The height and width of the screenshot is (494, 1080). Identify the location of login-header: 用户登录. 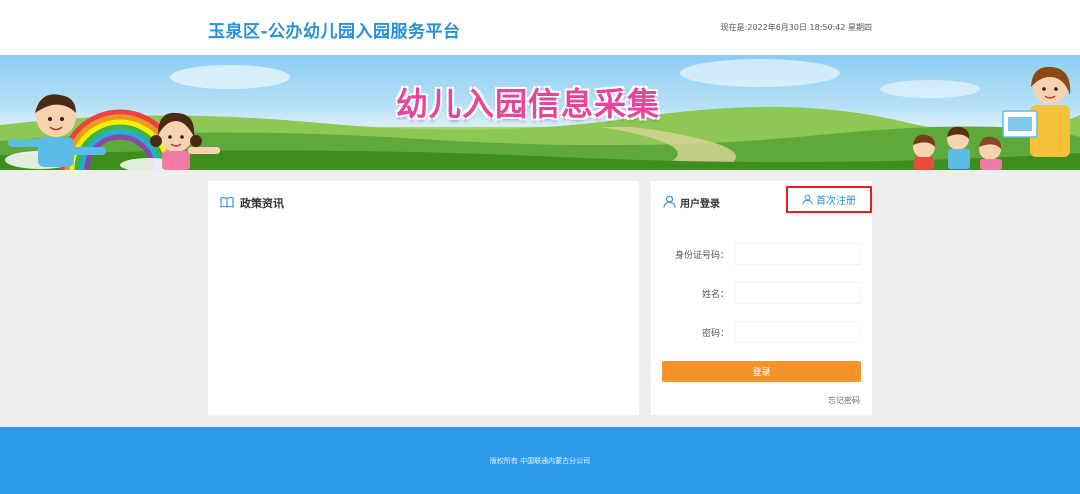
(691, 202).